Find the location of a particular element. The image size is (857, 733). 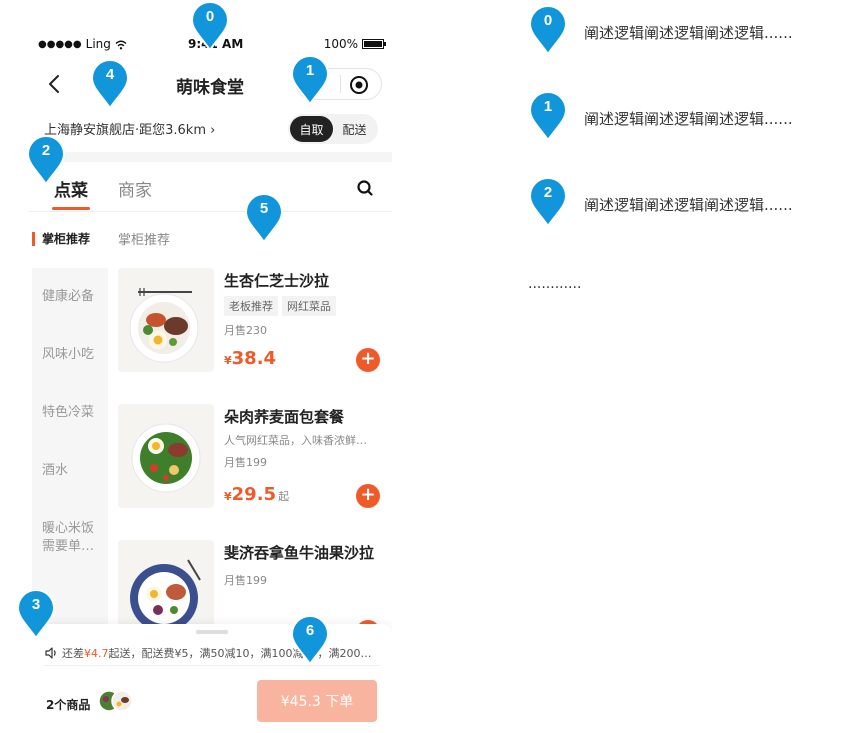

notice-prefix: 还差 is located at coordinates (73, 653).